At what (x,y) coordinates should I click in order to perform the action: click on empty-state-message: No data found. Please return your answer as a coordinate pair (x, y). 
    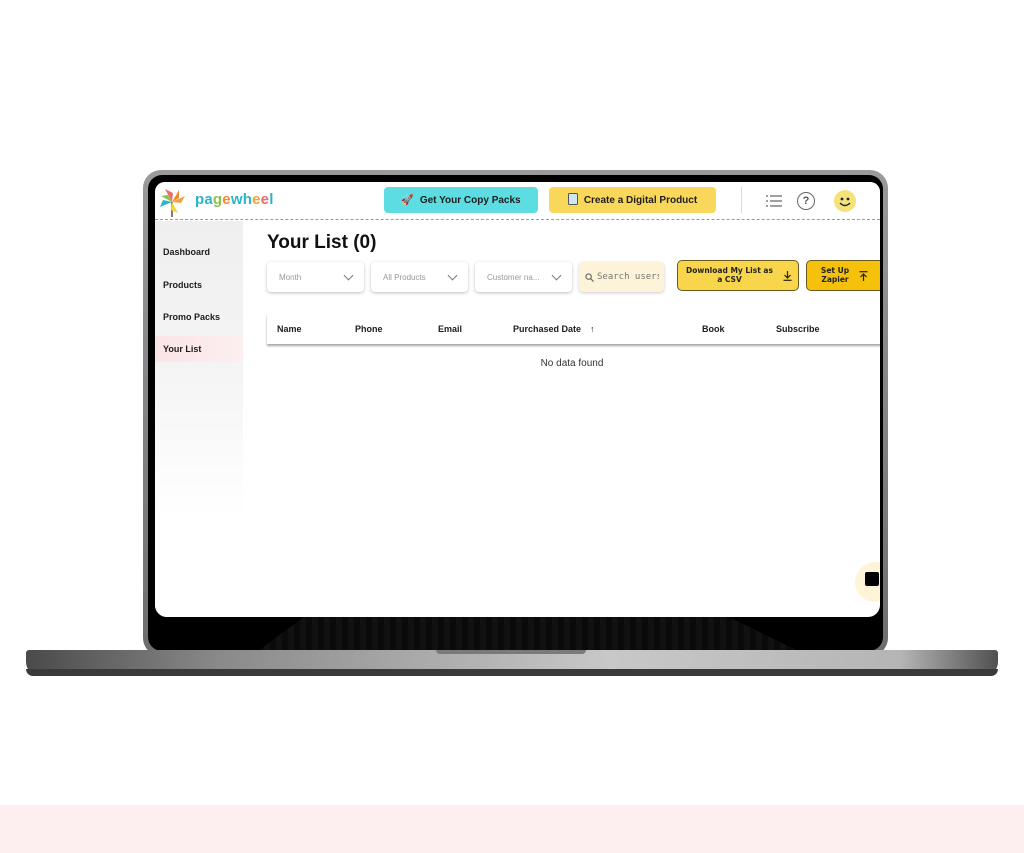
    Looking at the image, I should click on (572, 363).